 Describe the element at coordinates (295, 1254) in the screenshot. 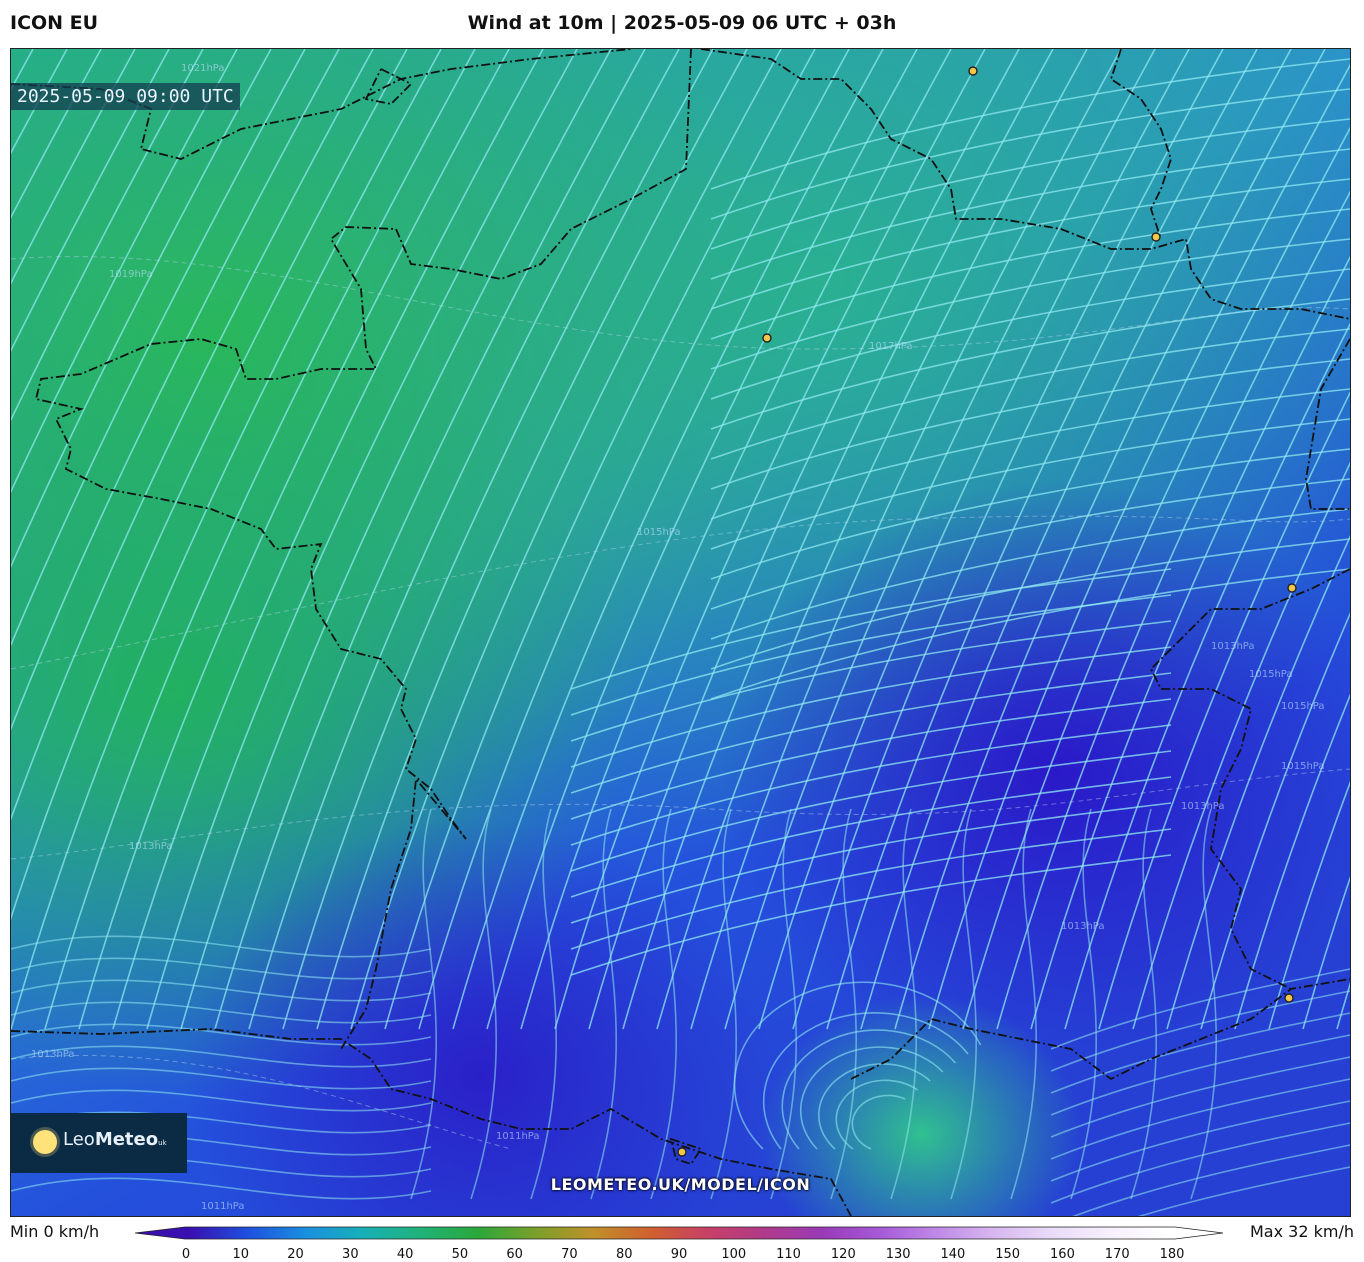

I see `color-scale-tick: 20` at that location.